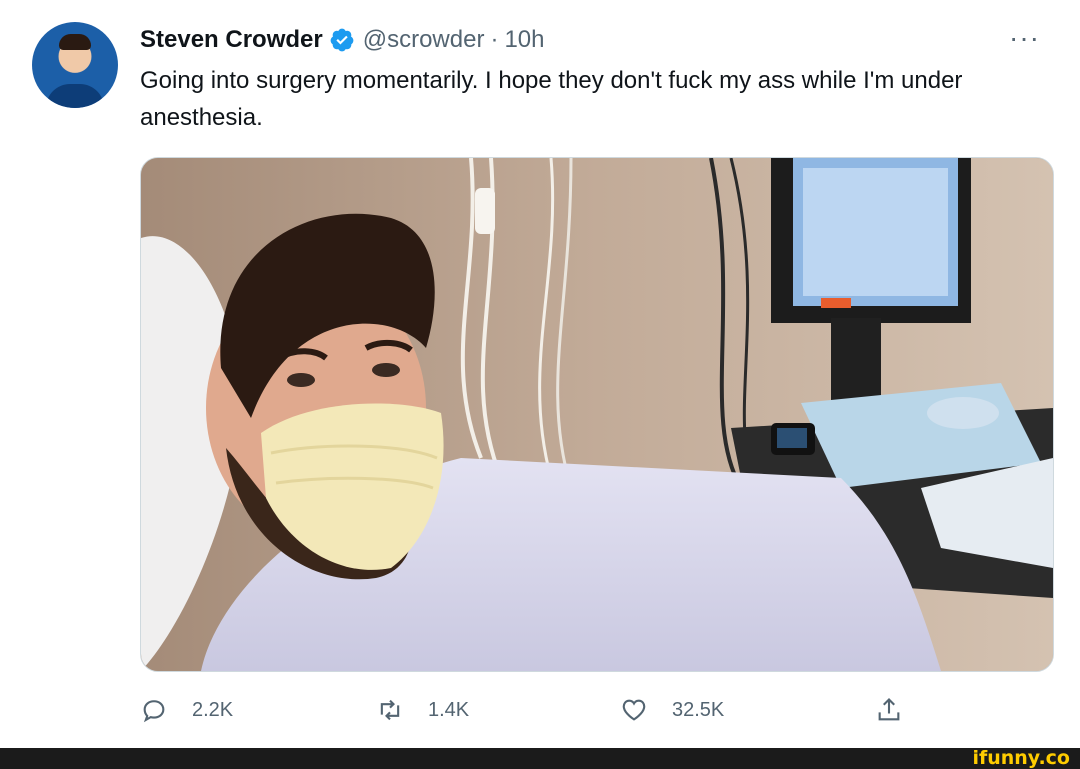  I want to click on author-handle: @scrowder, so click(424, 40).